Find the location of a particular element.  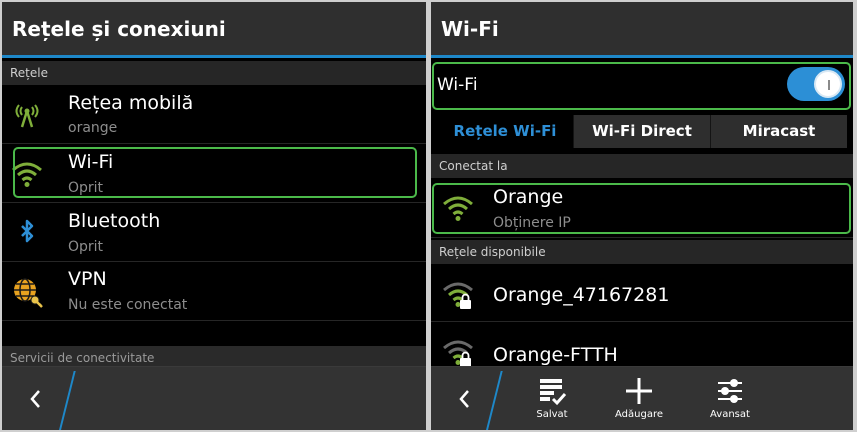

available-network-item: Orange-FTTH is located at coordinates (642, 346).